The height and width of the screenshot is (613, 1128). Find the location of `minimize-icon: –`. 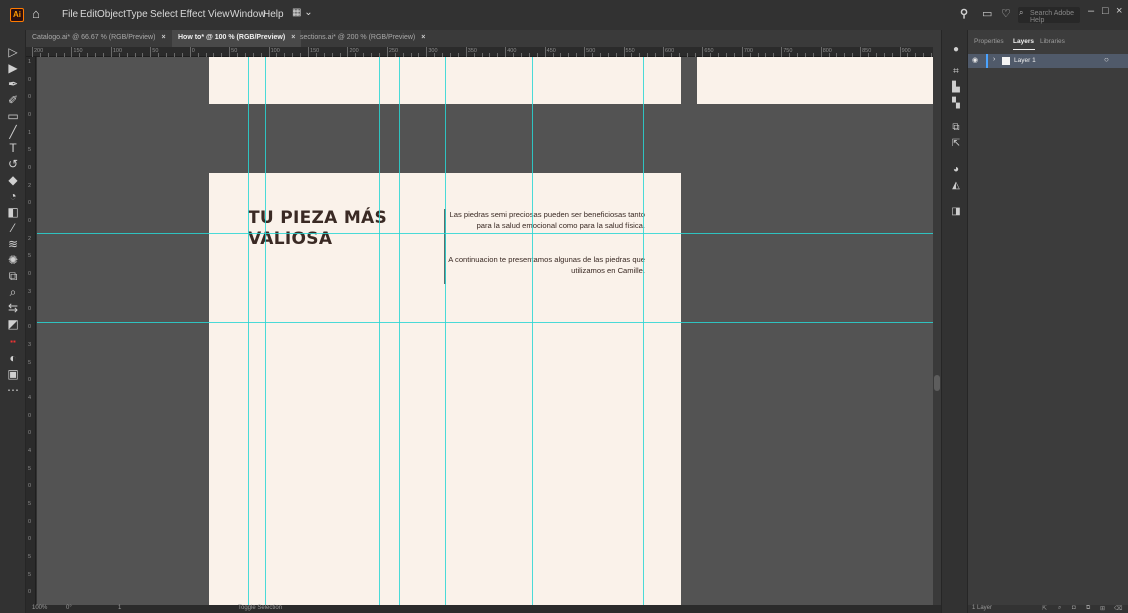

minimize-icon: – is located at coordinates (1091, 11).